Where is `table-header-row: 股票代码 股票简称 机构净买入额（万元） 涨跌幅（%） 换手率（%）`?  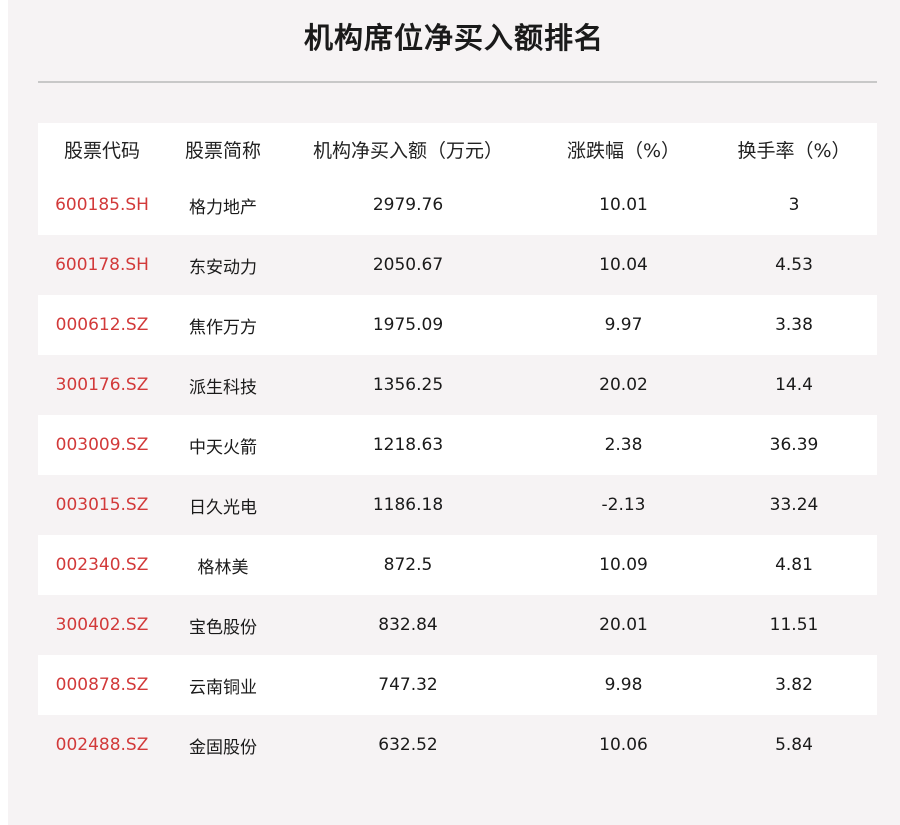 table-header-row: 股票代码 股票简称 机构净买入额（万元） 涨跌幅（%） 换手率（%） is located at coordinates (457, 149).